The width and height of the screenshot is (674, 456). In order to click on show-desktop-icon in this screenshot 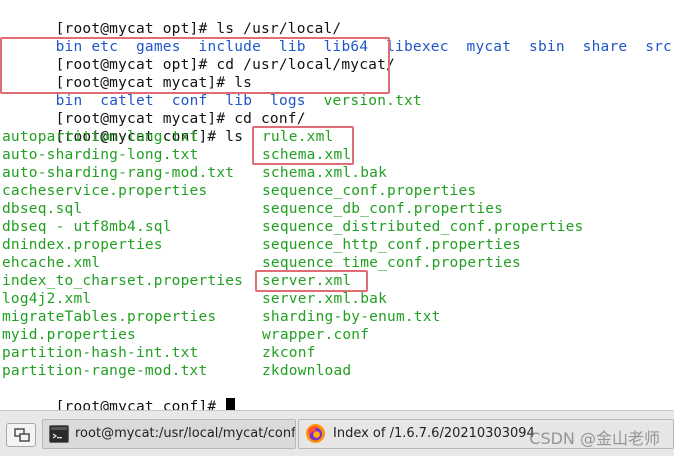, I will do `click(22, 435)`.